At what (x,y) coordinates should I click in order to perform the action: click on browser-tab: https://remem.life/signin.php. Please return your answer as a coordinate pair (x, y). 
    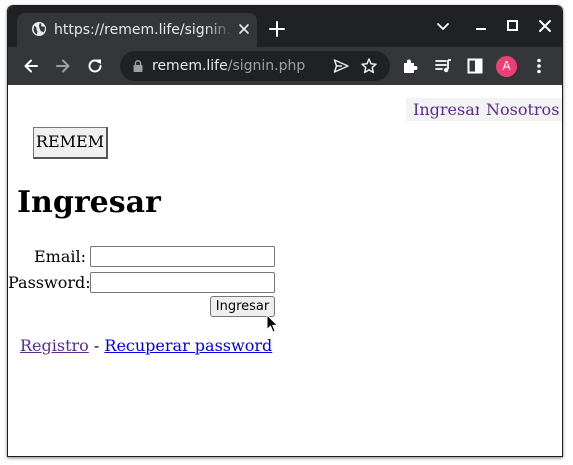
    Looking at the image, I should click on (137, 30).